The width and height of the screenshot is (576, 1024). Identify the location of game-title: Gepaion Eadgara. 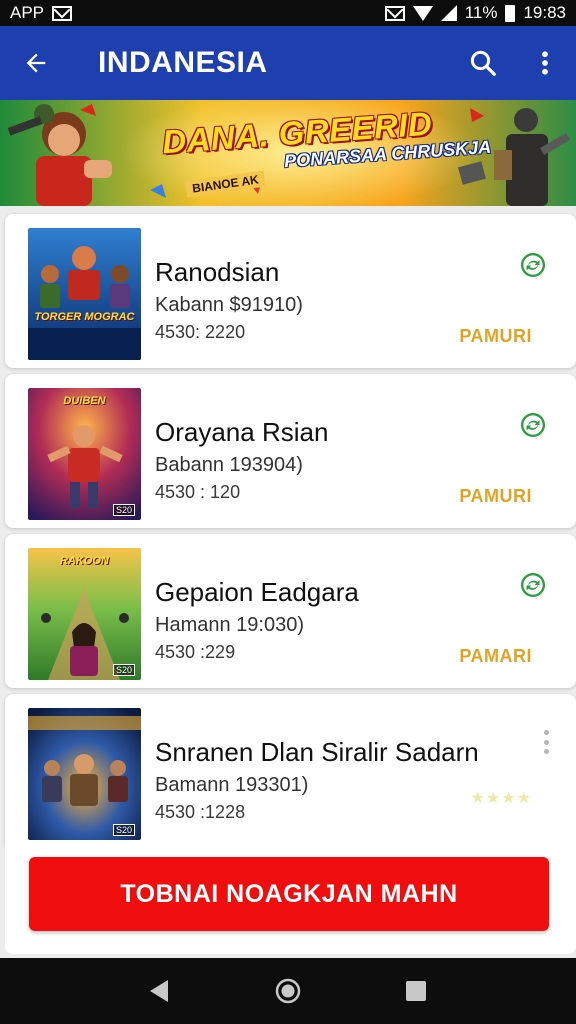
(257, 592).